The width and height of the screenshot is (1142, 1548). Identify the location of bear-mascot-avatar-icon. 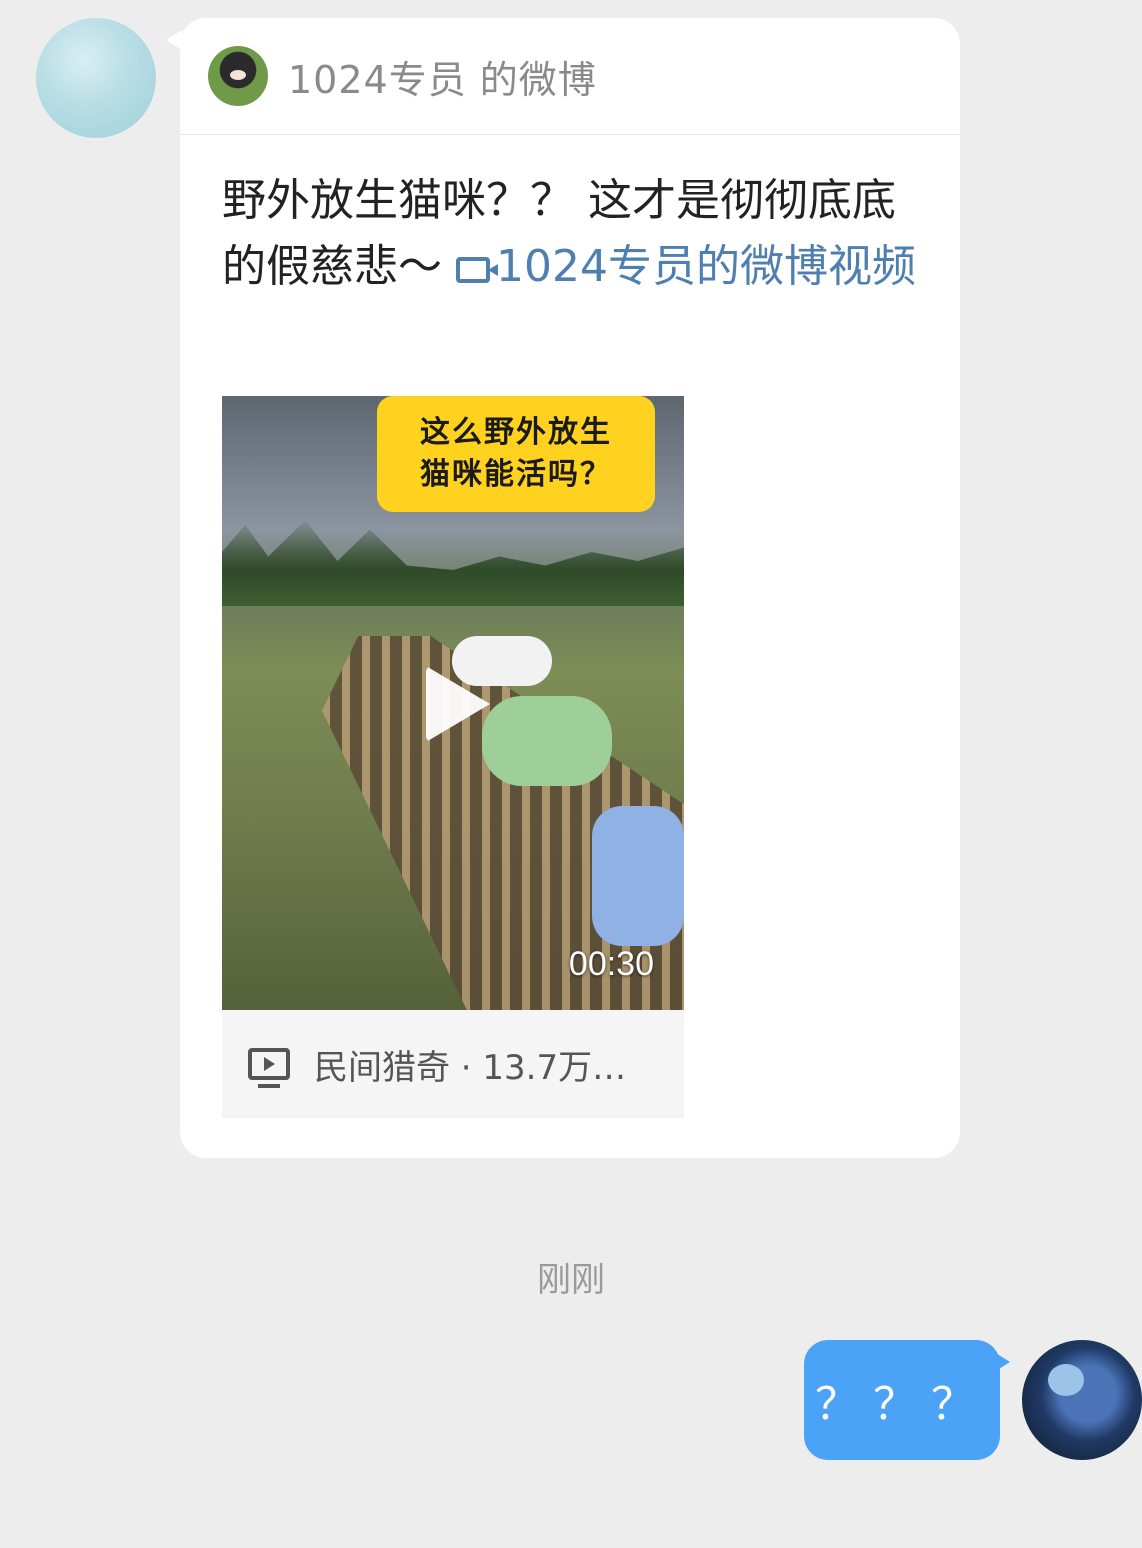
(238, 76).